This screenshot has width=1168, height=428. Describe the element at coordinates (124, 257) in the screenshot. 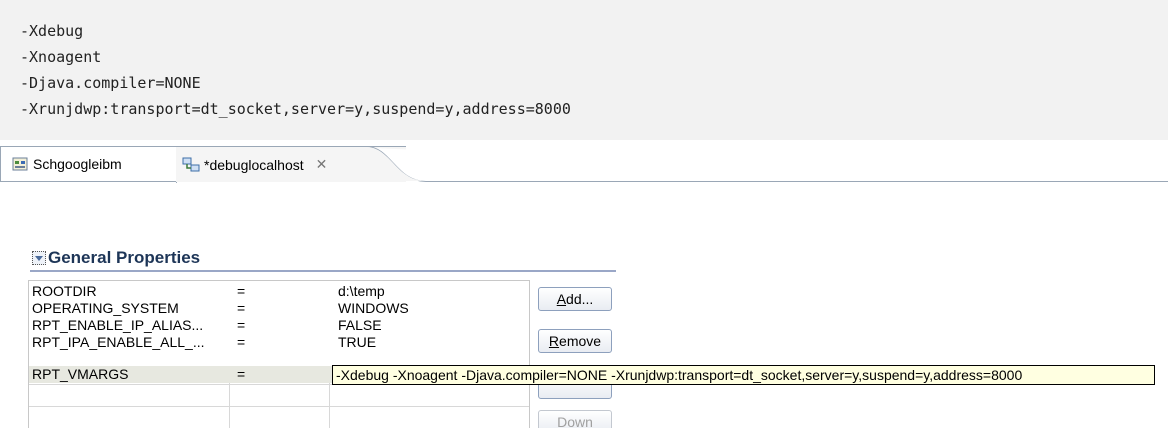

I see `section-title: General Properties` at that location.